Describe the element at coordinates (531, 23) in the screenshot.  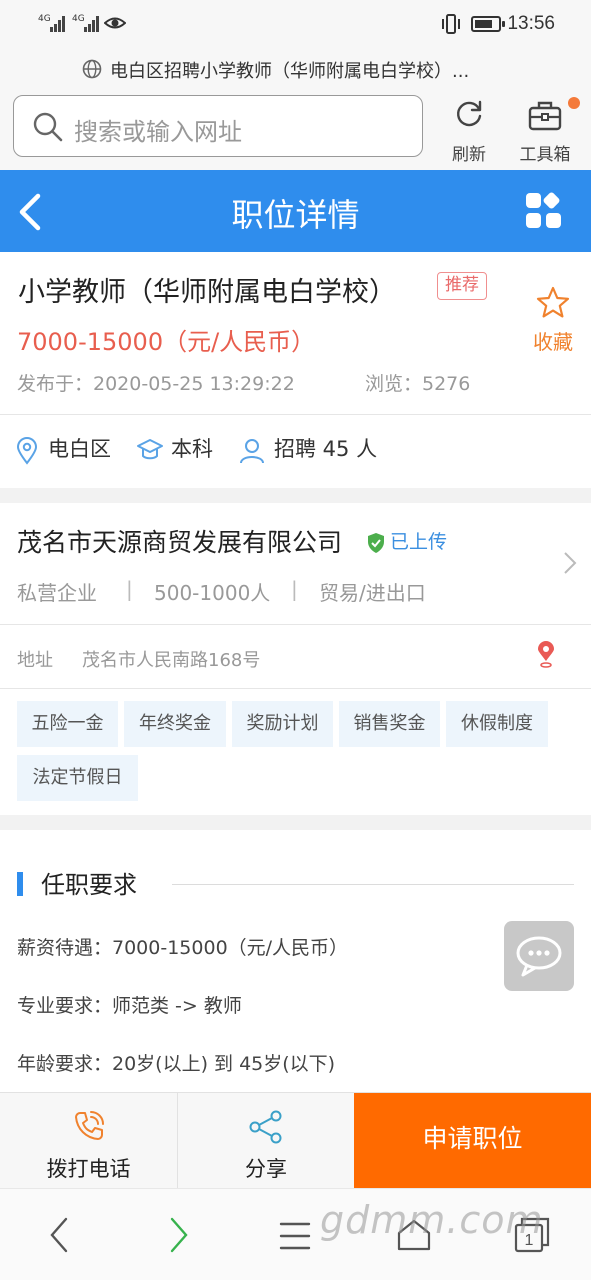
I see `clock: 13:56` at that location.